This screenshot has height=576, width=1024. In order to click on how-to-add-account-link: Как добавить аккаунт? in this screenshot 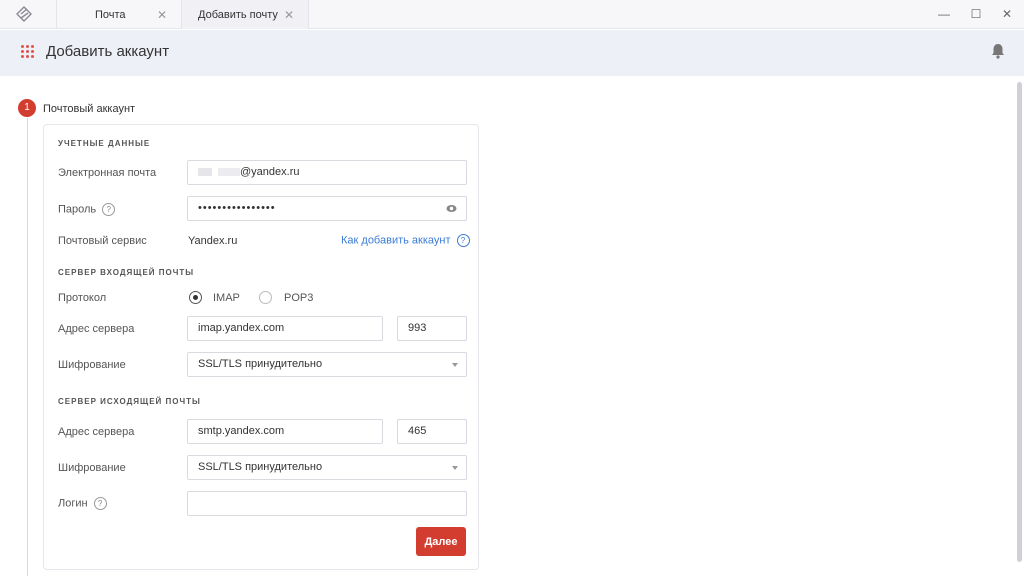, I will do `click(405, 240)`.